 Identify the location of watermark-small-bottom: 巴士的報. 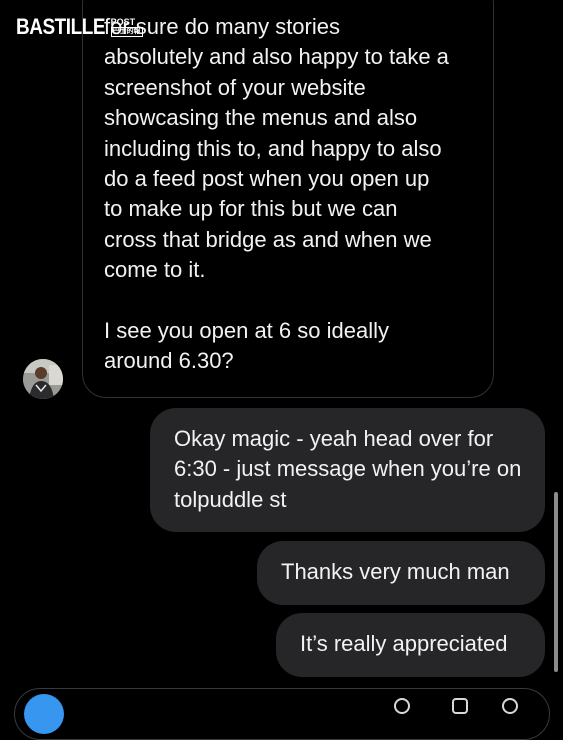
(126, 31).